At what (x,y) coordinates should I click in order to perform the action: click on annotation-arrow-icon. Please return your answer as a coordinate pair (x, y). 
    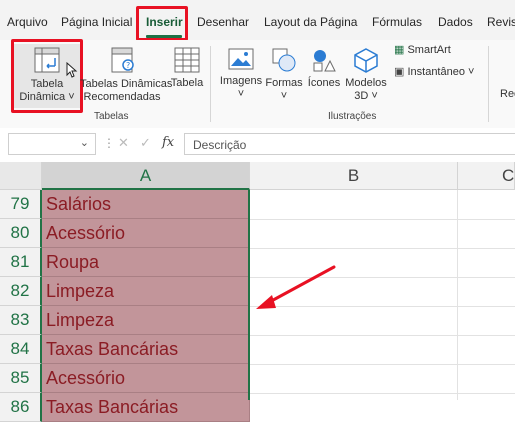
    Looking at the image, I should click on (296, 287).